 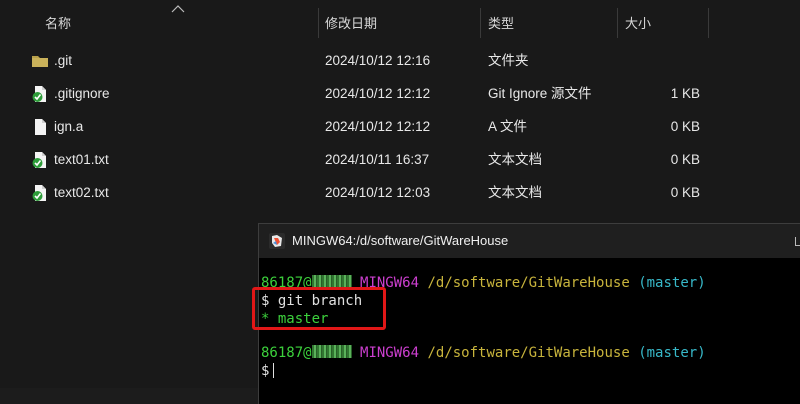 I want to click on annotation-highlight-box, so click(x=319, y=308).